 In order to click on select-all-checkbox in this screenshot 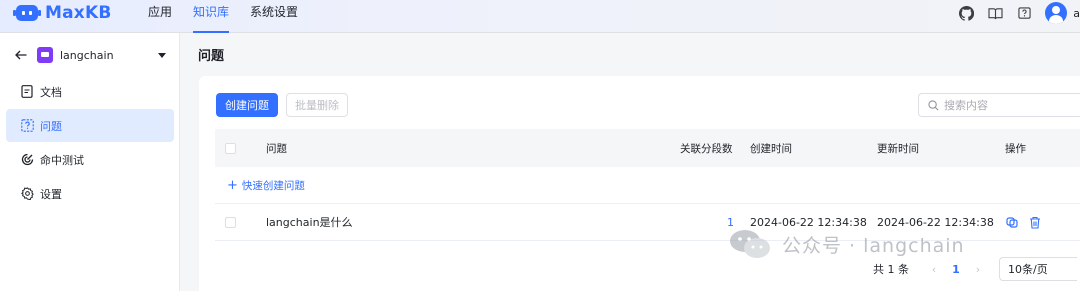, I will do `click(230, 148)`.